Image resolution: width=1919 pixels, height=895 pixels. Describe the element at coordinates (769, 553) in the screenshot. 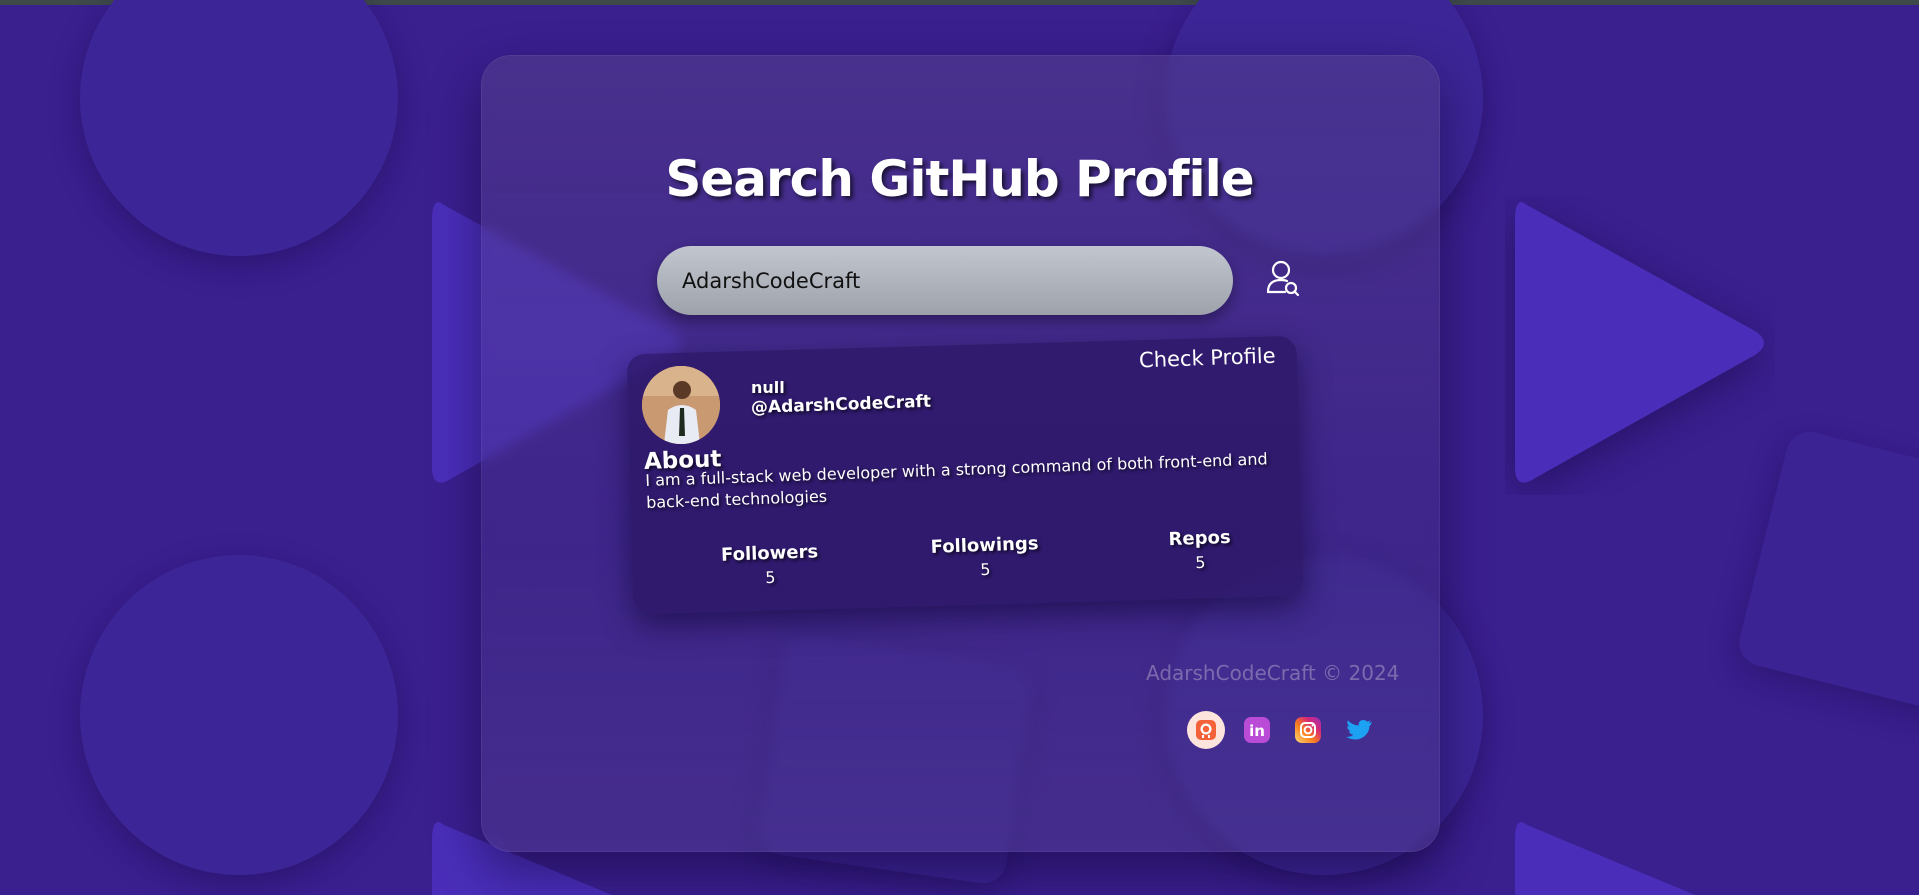

I see `stat-label: Followers` at that location.